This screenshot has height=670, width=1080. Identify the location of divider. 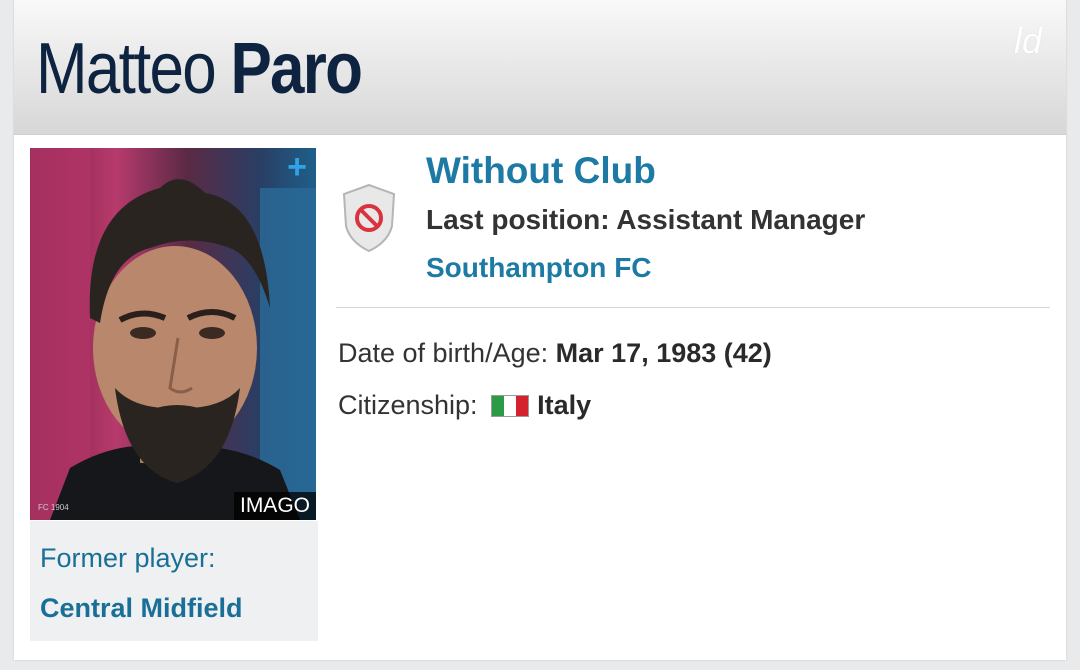
(693, 307).